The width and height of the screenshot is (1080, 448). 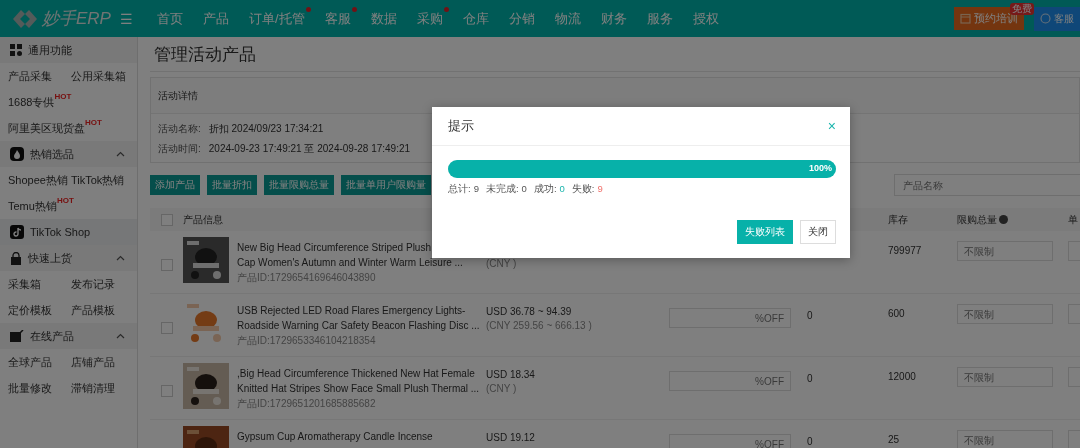 I want to click on stock-cell: 600, so click(x=896, y=313).